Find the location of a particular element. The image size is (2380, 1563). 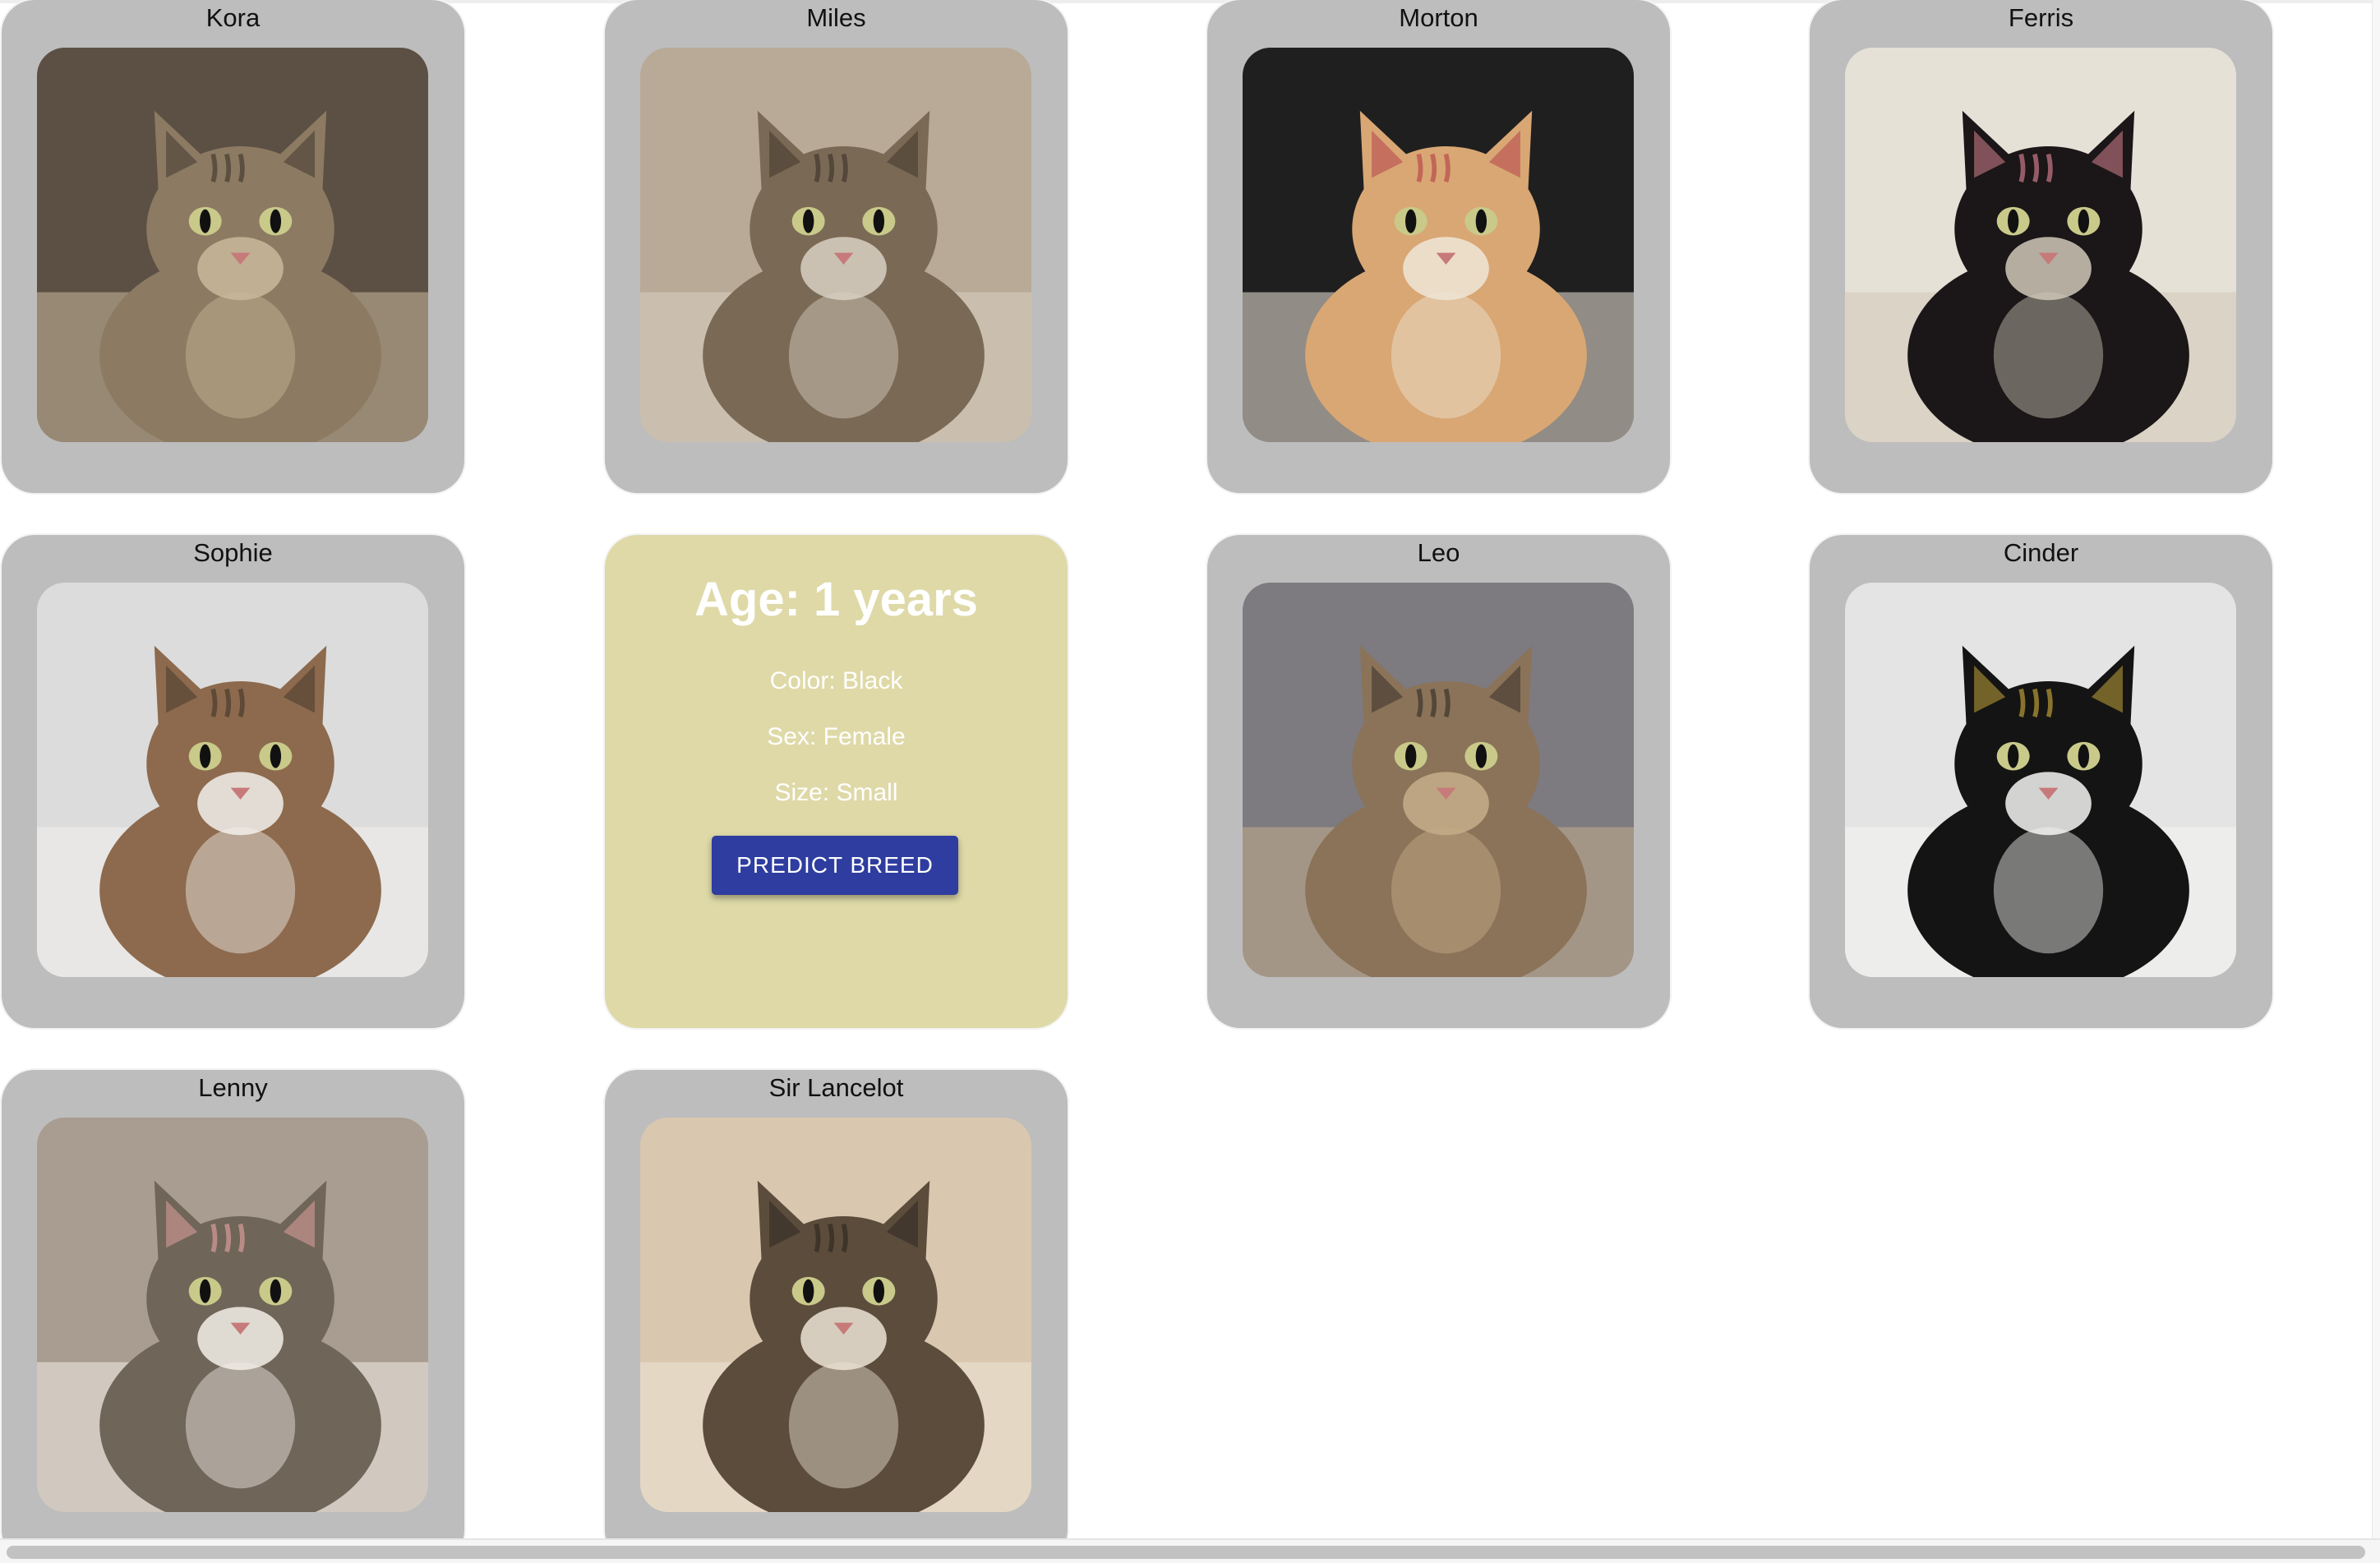

cat-color: Color: Black is located at coordinates (836, 680).